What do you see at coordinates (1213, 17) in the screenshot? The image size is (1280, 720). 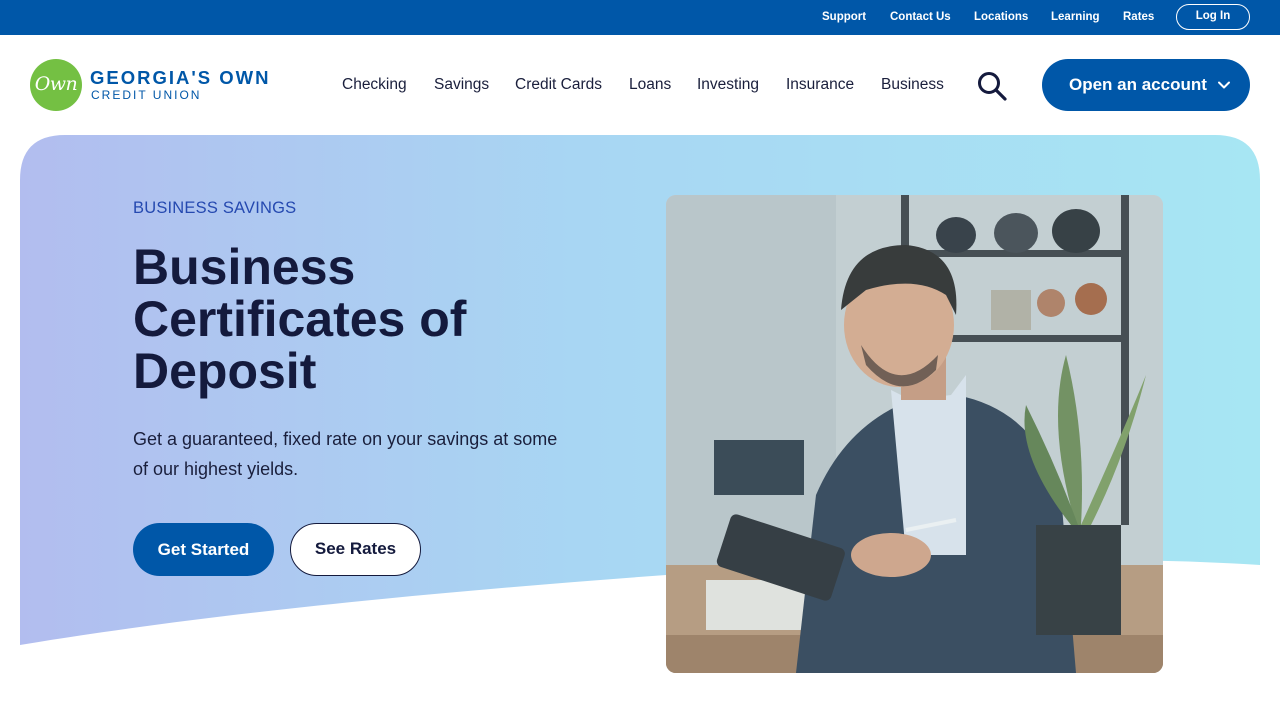 I see `login-button: Log In` at bounding box center [1213, 17].